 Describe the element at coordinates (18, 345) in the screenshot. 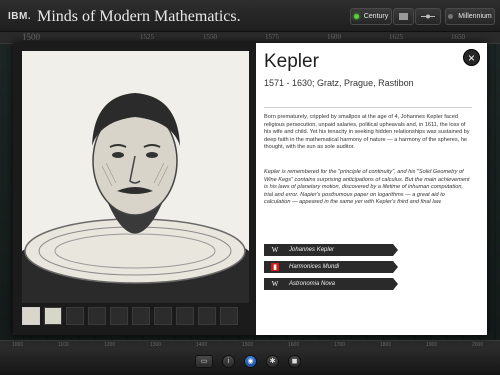

I see `timeline-year: 1000` at that location.